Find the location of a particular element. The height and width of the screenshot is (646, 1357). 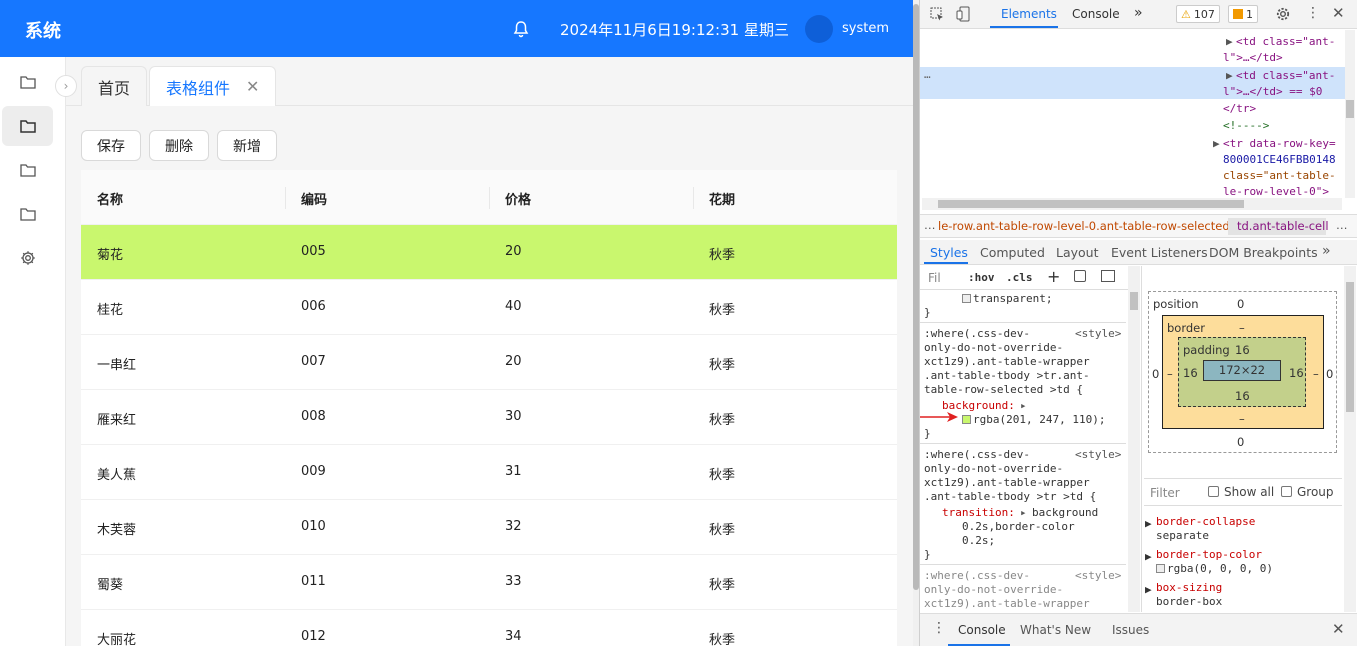

sidebar is located at coordinates (33, 351).